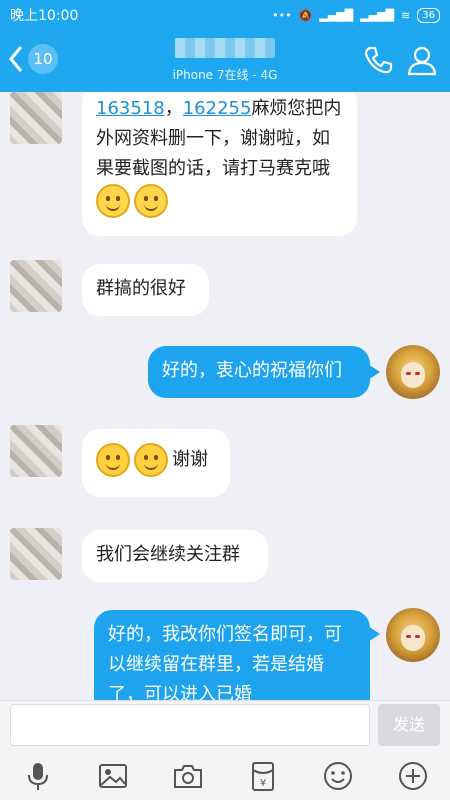 The width and height of the screenshot is (450, 800). Describe the element at coordinates (413, 776) in the screenshot. I see `plus-icon` at that location.